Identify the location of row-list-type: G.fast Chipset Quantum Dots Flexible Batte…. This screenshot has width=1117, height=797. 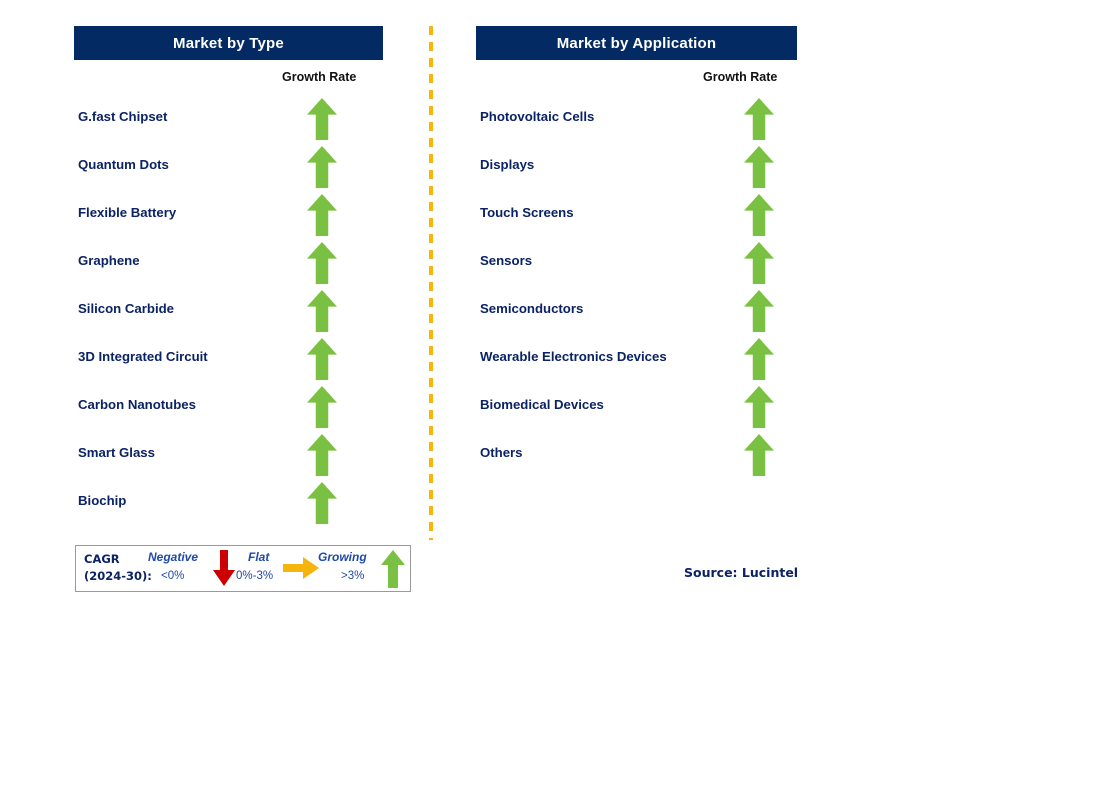
(228, 314).